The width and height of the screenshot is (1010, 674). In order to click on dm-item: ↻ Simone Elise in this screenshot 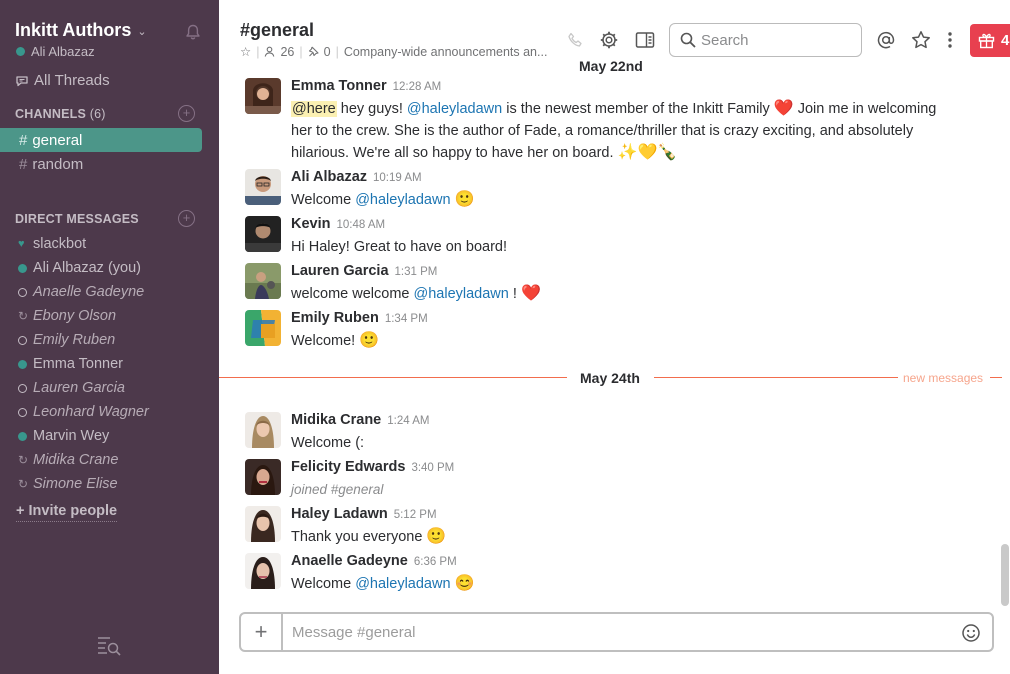, I will do `click(109, 484)`.